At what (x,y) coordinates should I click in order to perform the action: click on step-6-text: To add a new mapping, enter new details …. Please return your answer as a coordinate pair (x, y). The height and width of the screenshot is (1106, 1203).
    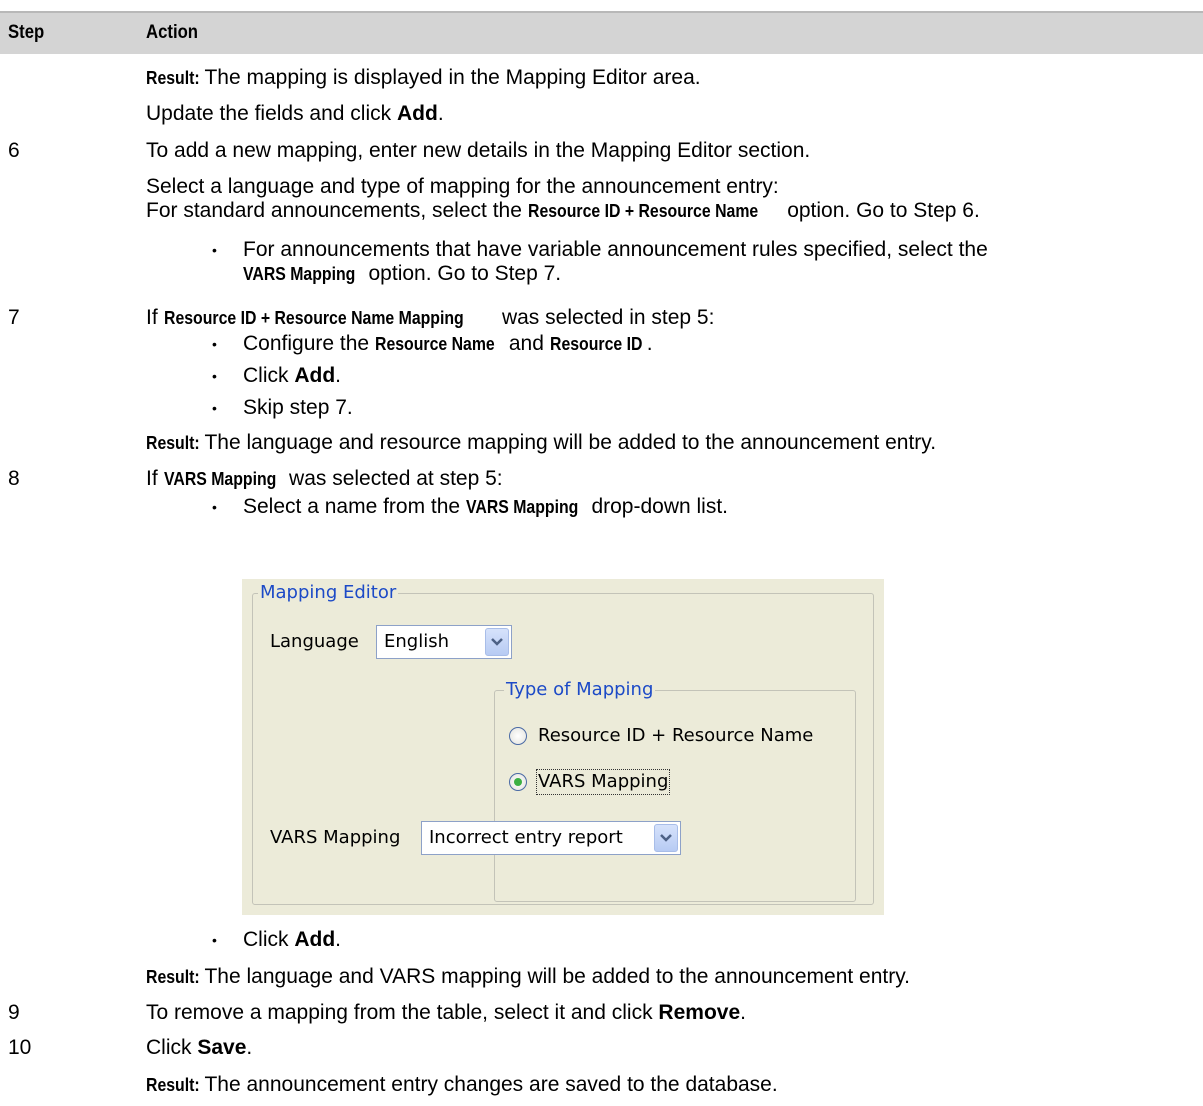
    Looking at the image, I should click on (478, 150).